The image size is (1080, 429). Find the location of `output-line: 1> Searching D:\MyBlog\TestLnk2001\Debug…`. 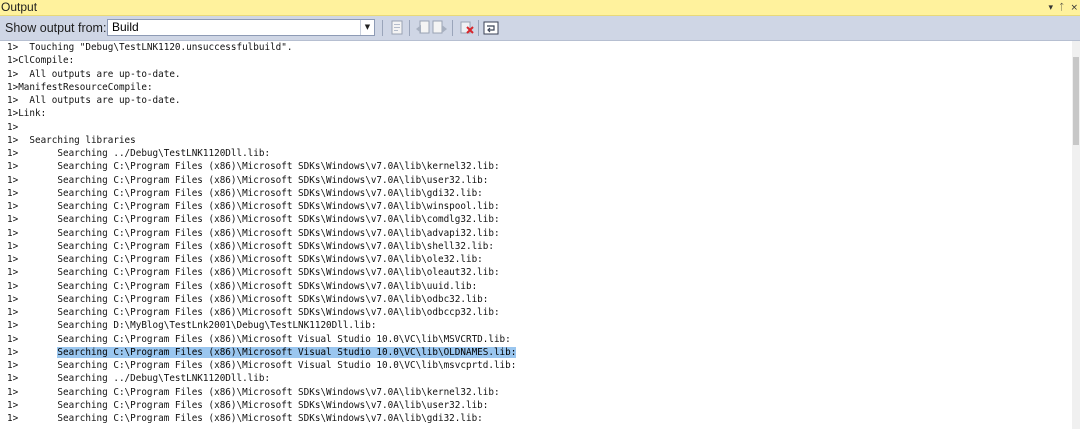

output-line: 1> Searching D:\MyBlog\TestLnk2001\Debug… is located at coordinates (191, 325).